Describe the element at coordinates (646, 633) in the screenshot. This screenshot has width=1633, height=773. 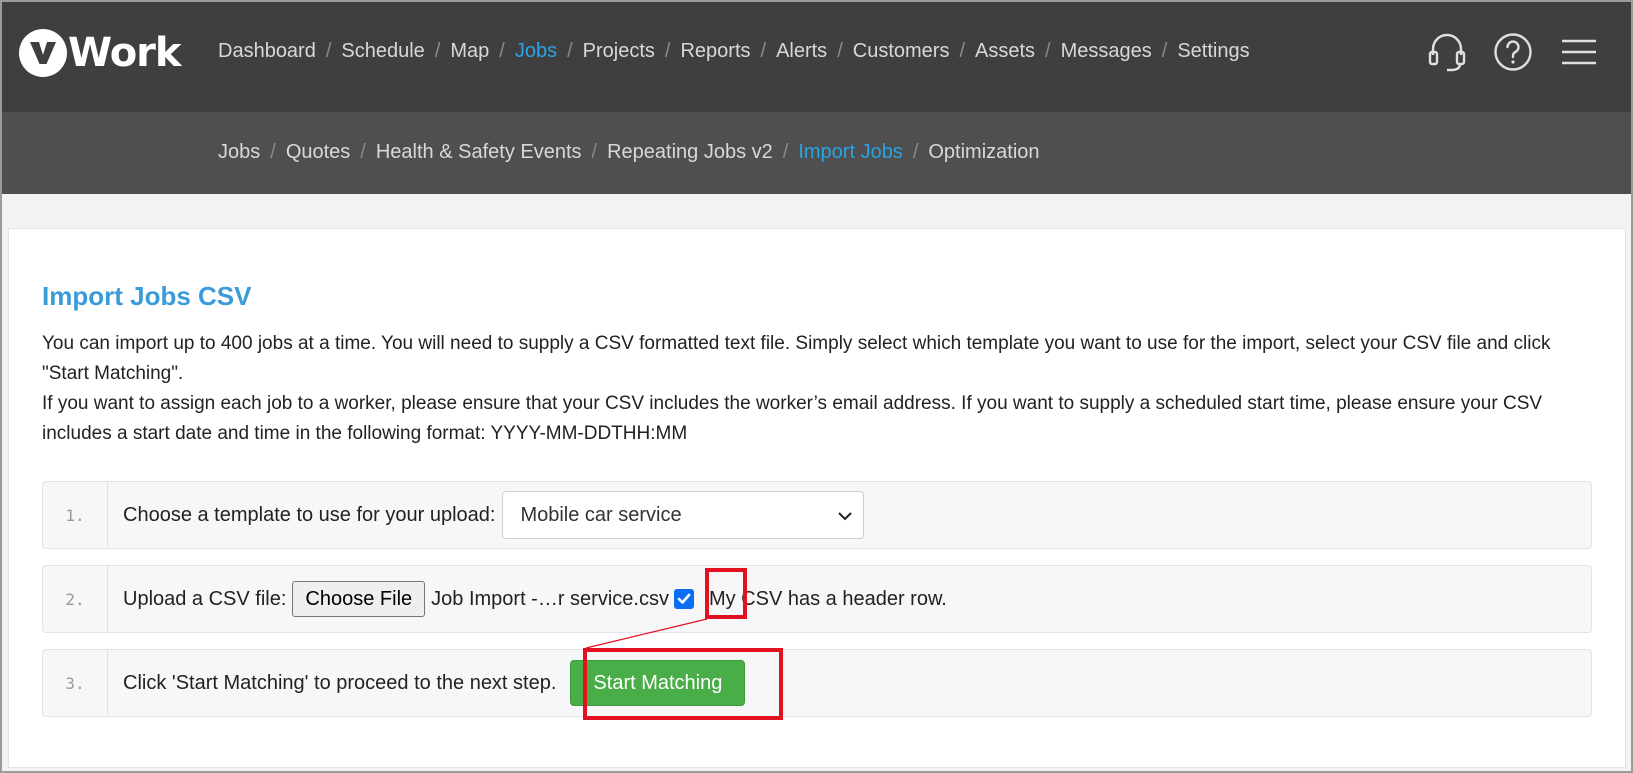
I see `annotation-connector-line` at that location.